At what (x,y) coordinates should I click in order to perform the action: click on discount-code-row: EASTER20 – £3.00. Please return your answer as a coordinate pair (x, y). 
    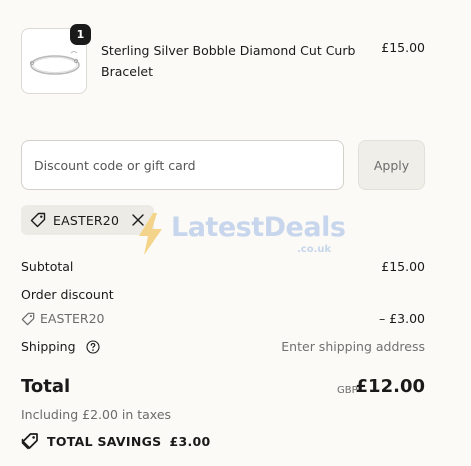
    Looking at the image, I should click on (223, 318).